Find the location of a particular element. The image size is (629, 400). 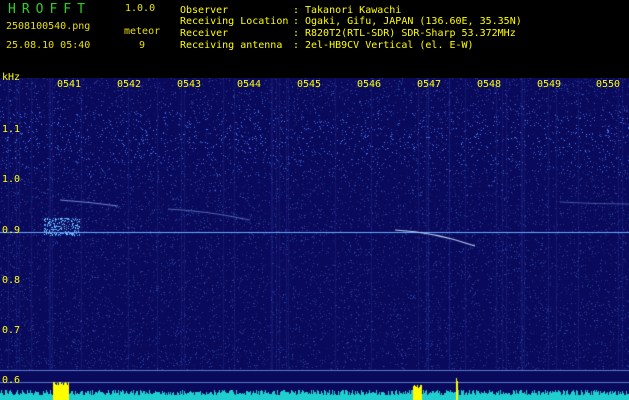

date-time: 25.08.10 05:40 is located at coordinates (48, 45).